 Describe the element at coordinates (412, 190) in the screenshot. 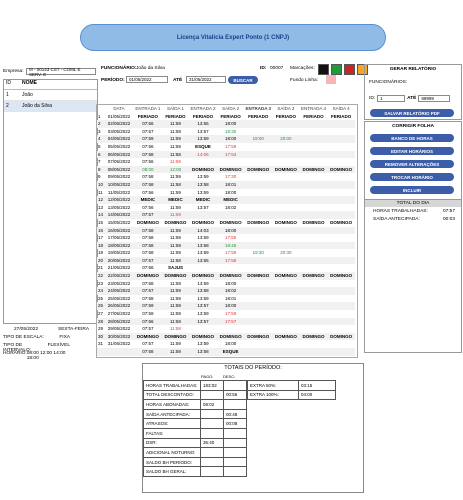

I see `correct-action-button: INCLUIR` at that location.